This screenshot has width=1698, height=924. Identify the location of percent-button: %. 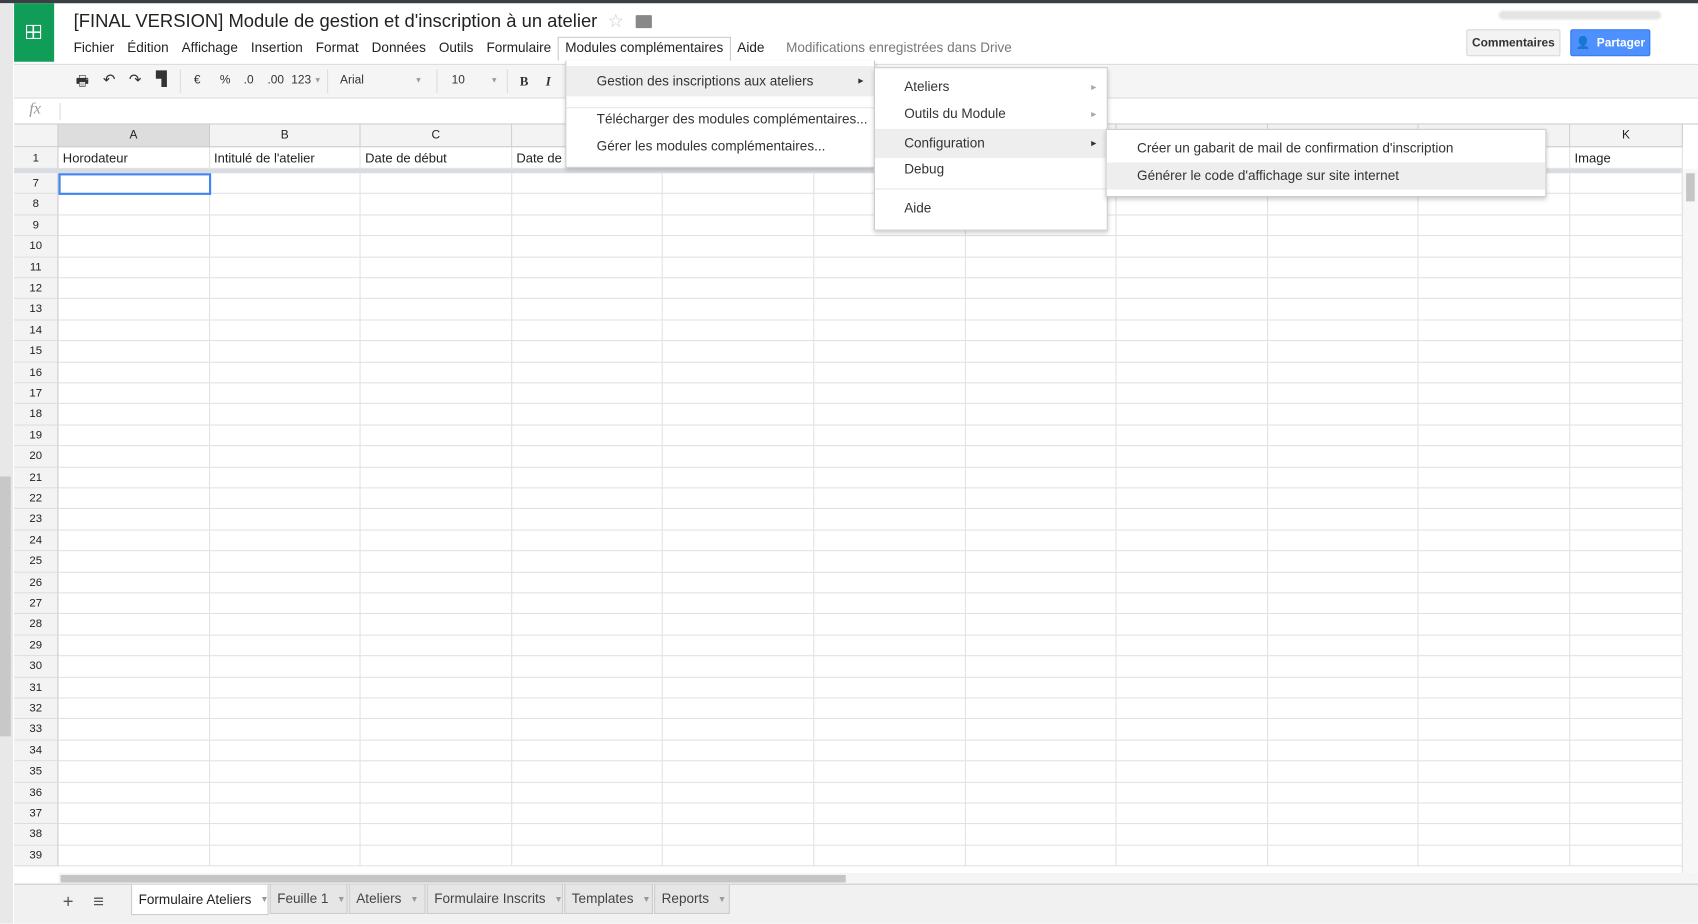
(225, 80).